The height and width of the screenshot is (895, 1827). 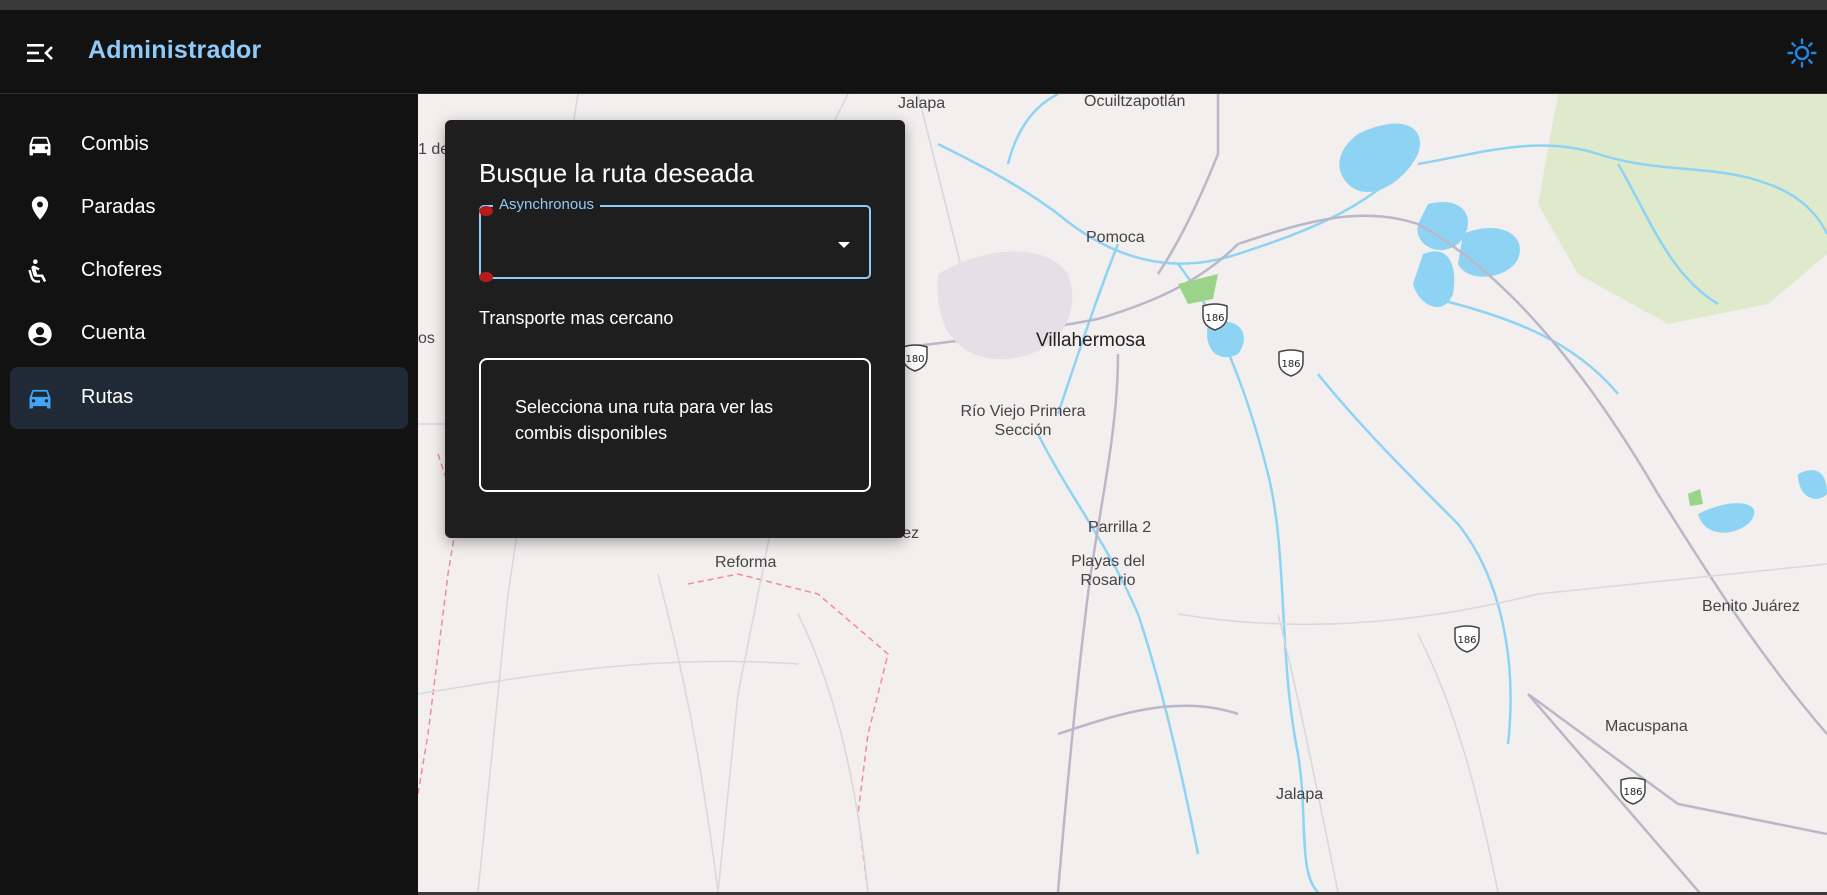 What do you see at coordinates (40, 53) in the screenshot?
I see `menu-open-icon` at bounding box center [40, 53].